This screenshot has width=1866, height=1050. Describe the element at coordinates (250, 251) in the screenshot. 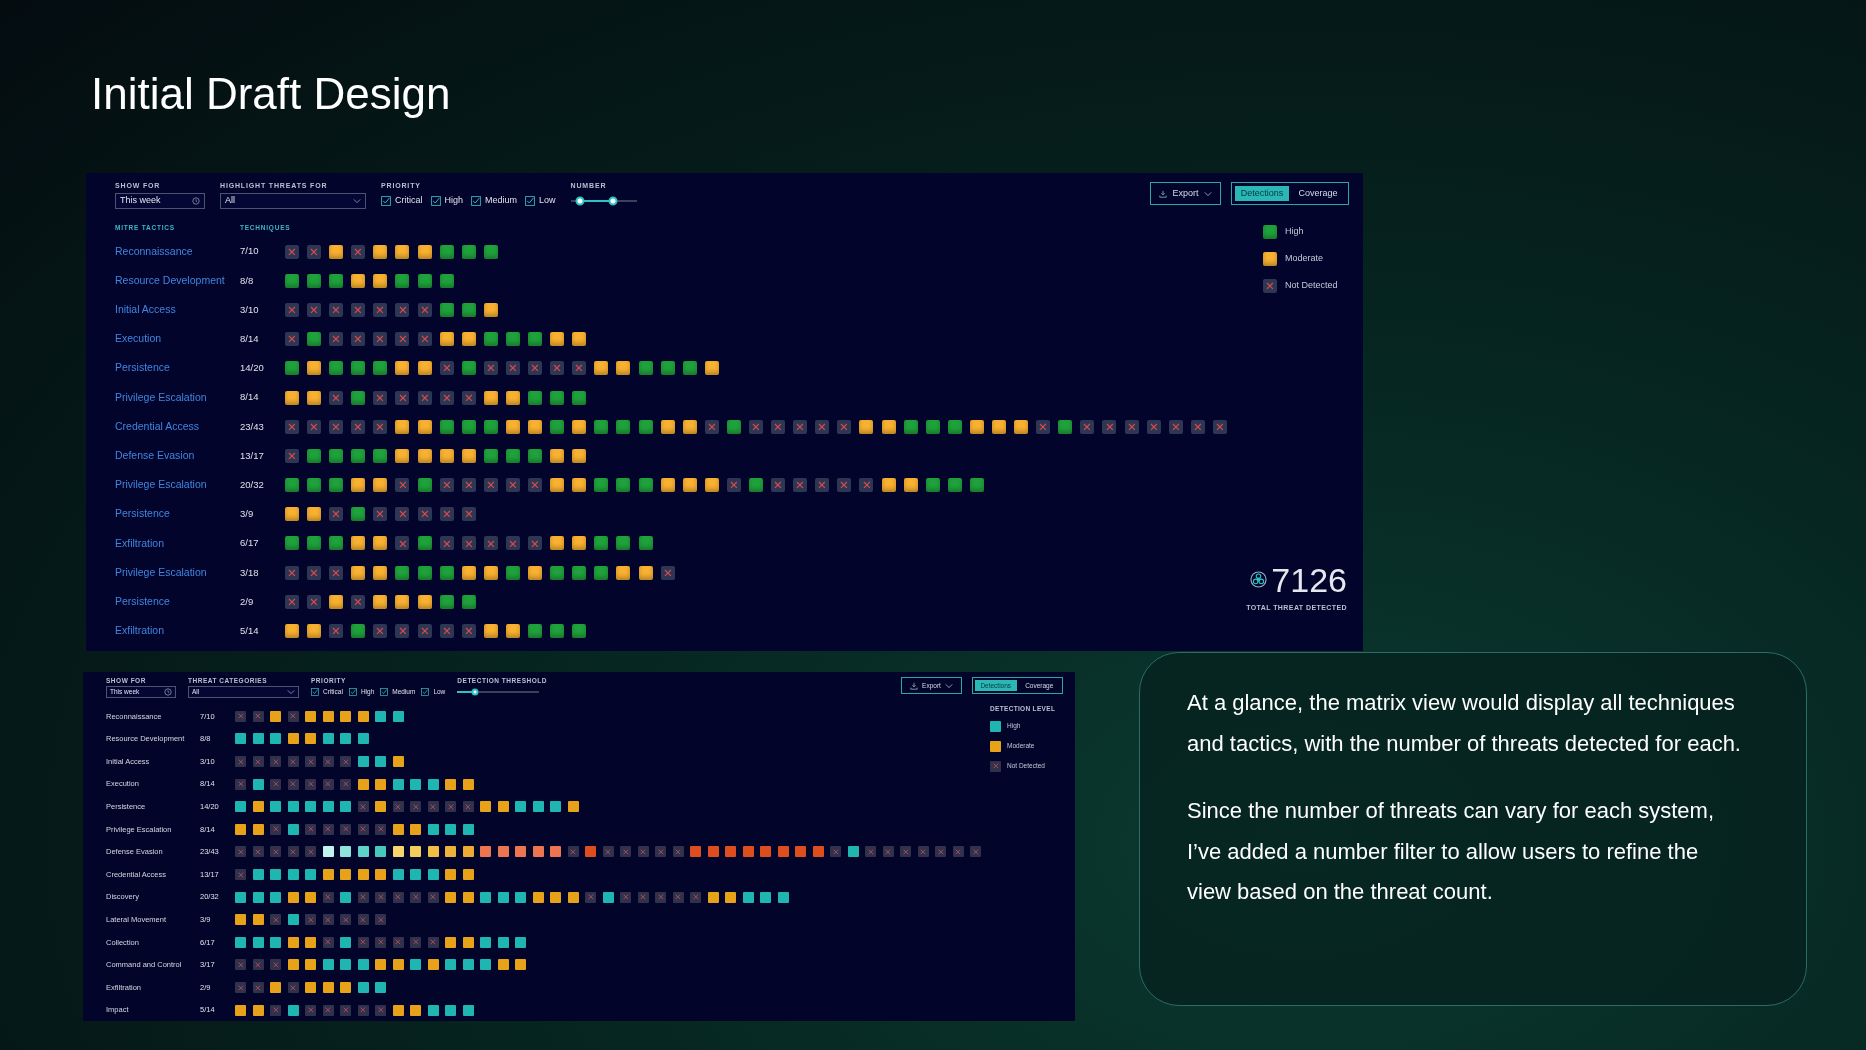

I see `technique-count: 7/10` at that location.